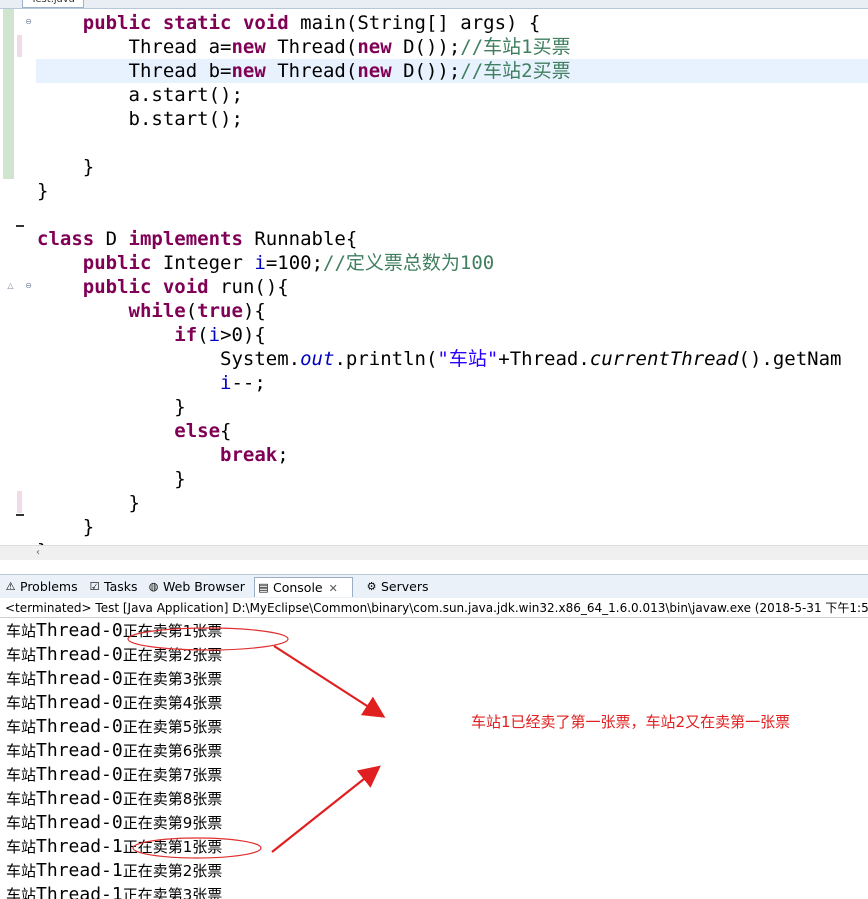 Image resolution: width=868 pixels, height=899 pixels. I want to click on code-token: D());, so click(426, 47).